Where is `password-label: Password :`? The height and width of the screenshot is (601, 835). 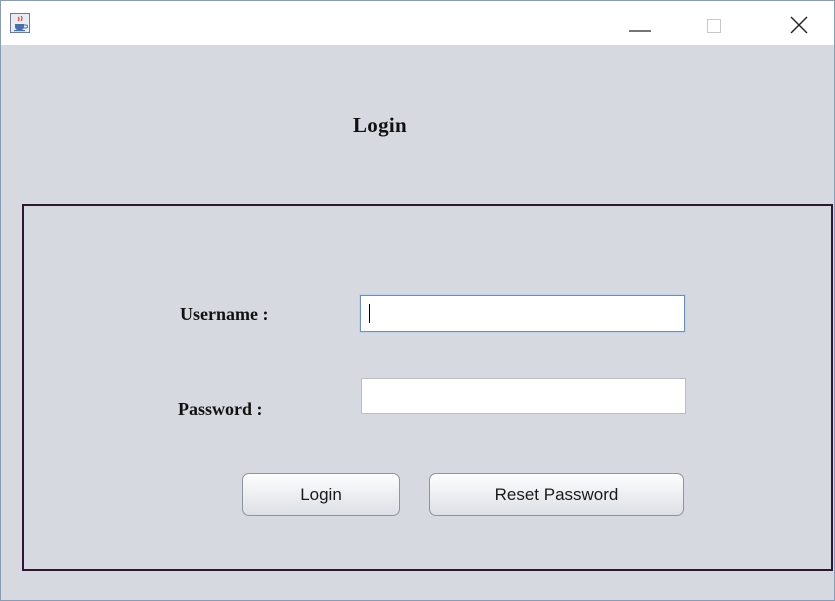
password-label: Password : is located at coordinates (220, 409).